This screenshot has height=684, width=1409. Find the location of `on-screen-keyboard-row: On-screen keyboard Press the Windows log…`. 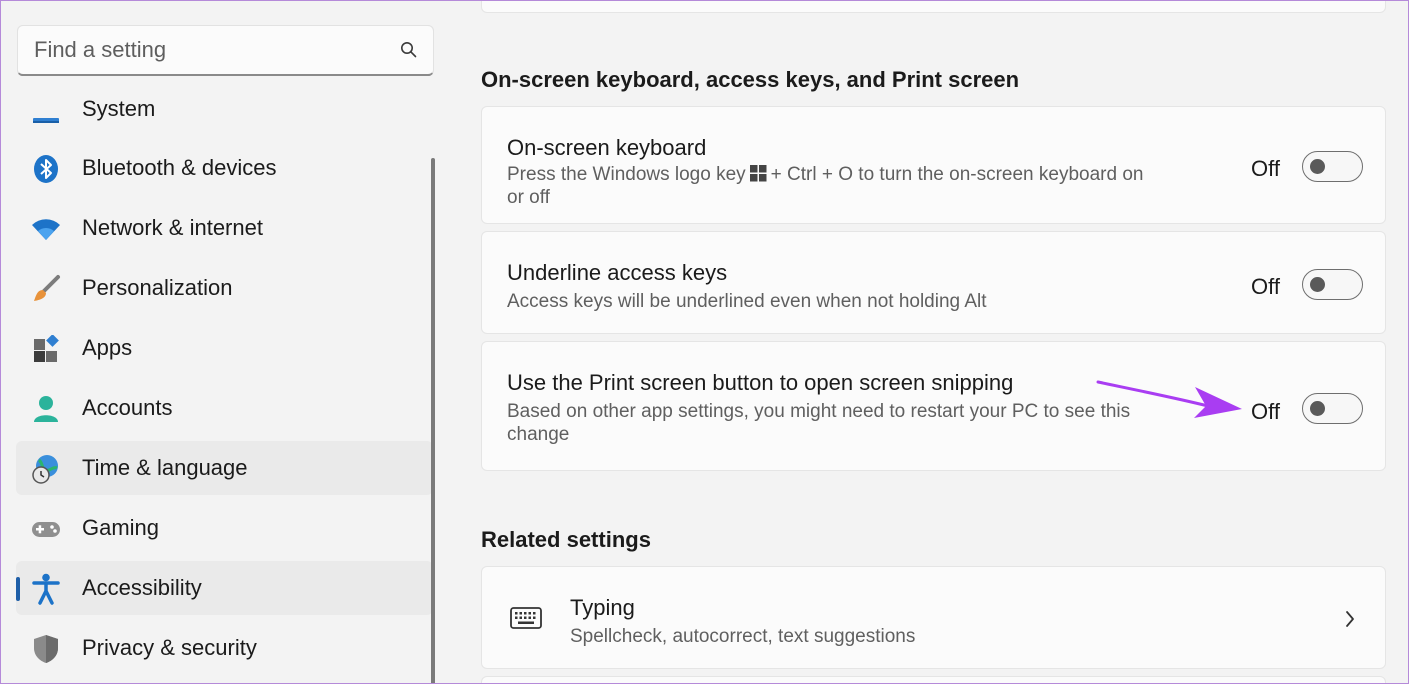

on-screen-keyboard-row: On-screen keyboard Press the Windows log… is located at coordinates (933, 165).